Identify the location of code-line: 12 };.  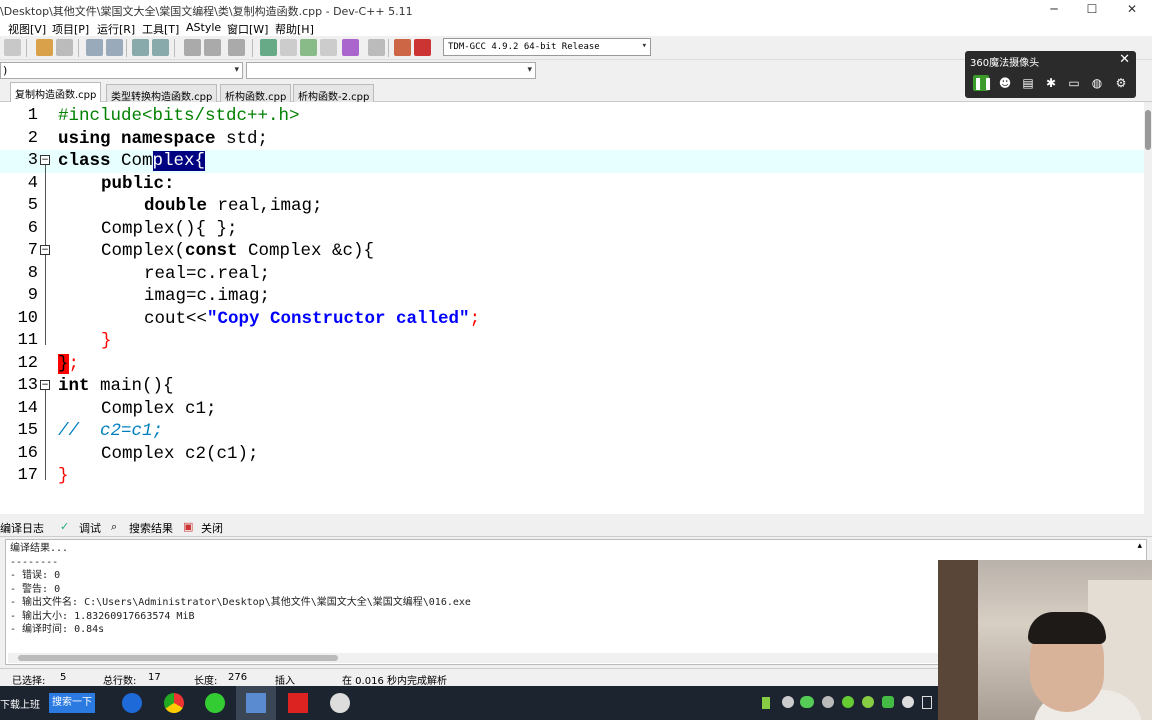
(573, 364).